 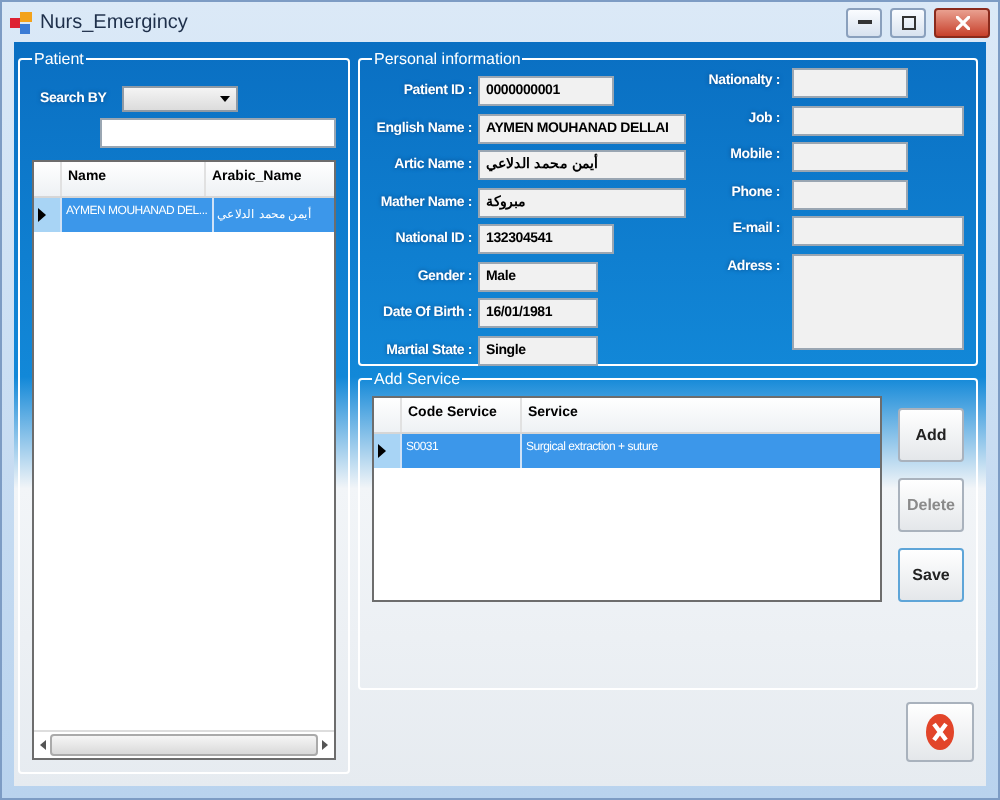 What do you see at coordinates (59, 59) in the screenshot?
I see `group-title: Patient` at bounding box center [59, 59].